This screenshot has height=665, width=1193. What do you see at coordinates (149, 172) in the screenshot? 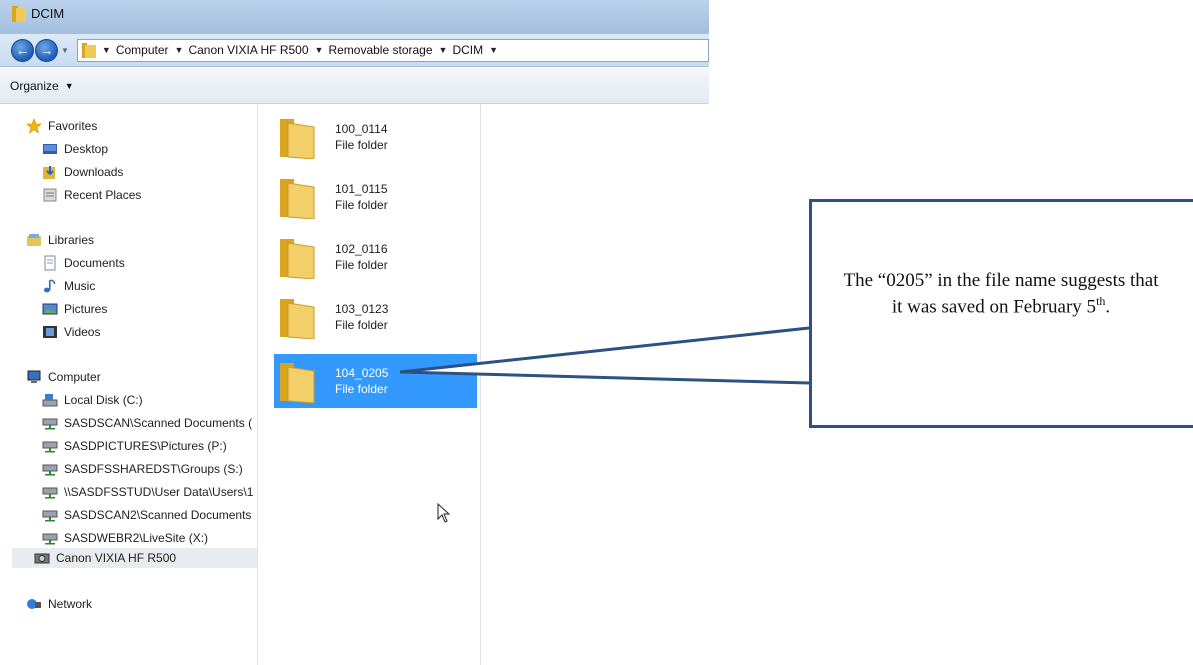
I see `nav-item-downloads: Downloads` at bounding box center [149, 172].